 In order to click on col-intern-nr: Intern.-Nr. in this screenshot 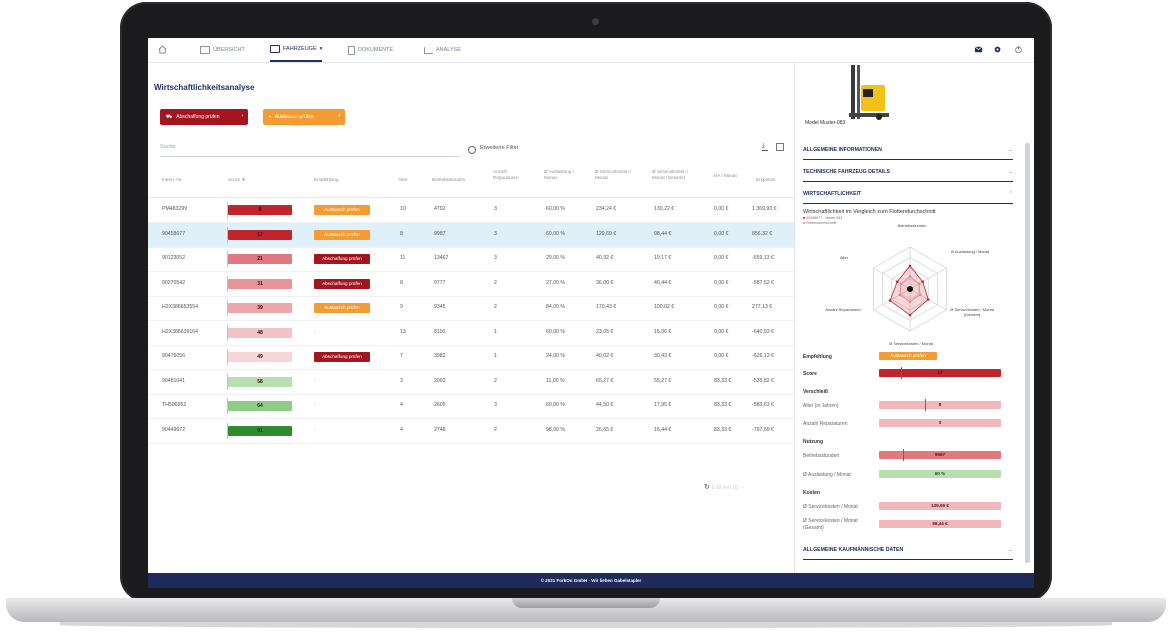, I will do `click(172, 180)`.